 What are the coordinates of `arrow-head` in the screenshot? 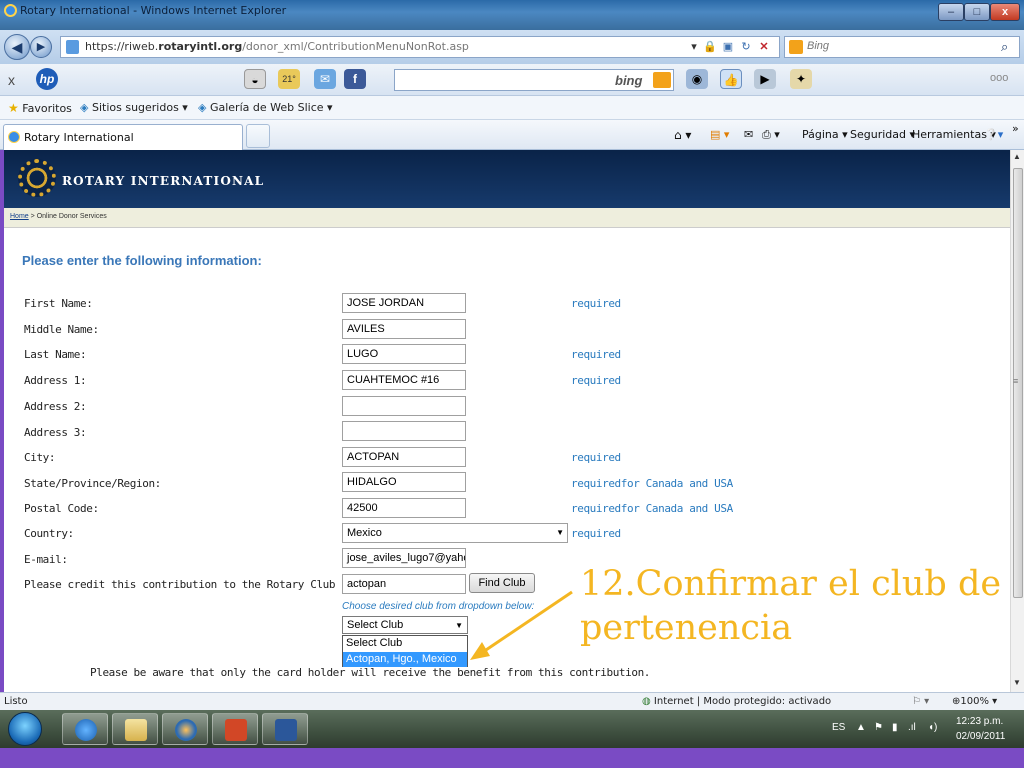 It's located at (480, 651).